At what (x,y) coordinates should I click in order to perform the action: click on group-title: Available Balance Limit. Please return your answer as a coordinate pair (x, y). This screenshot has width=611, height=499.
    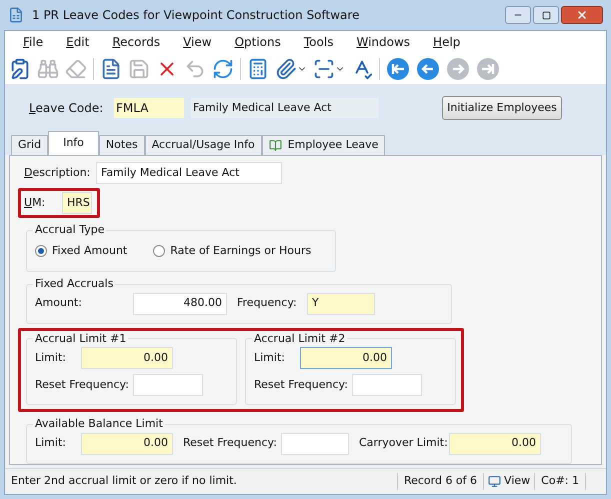
    Looking at the image, I should click on (99, 424).